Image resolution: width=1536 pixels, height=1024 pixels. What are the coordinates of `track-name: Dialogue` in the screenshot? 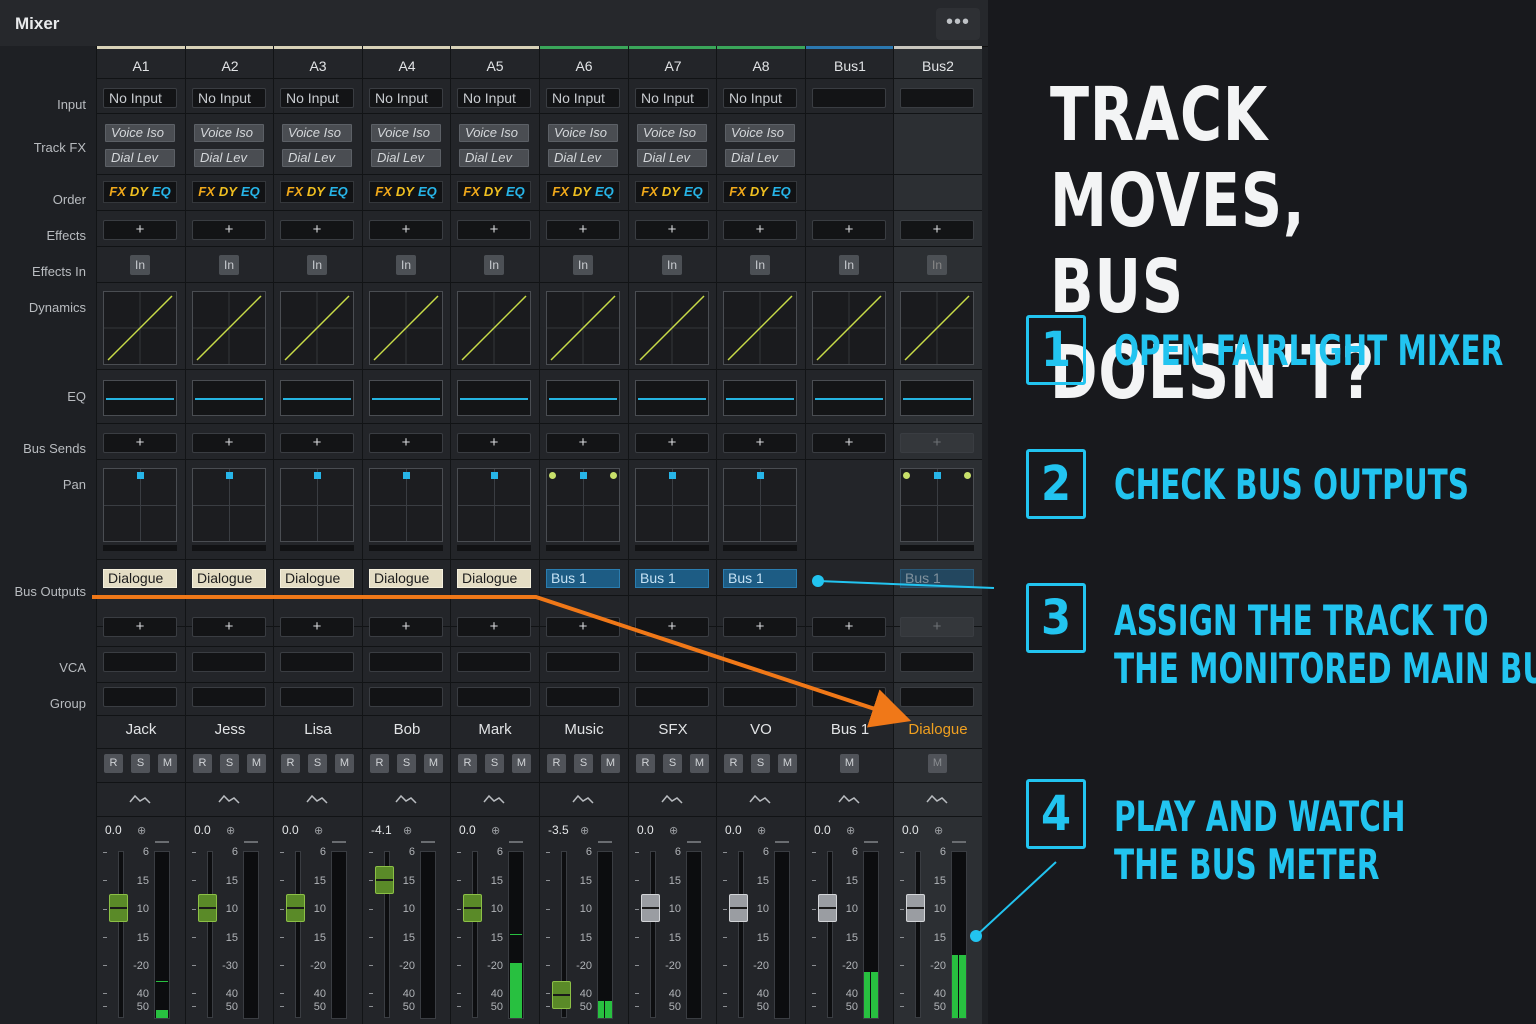 It's located at (938, 729).